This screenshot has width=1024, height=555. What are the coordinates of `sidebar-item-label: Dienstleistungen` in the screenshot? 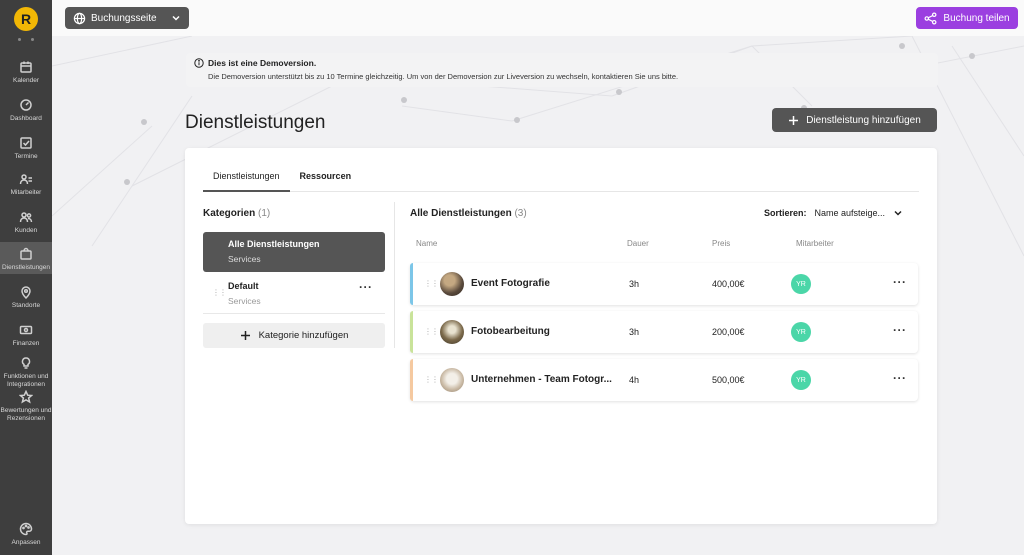 It's located at (26, 267).